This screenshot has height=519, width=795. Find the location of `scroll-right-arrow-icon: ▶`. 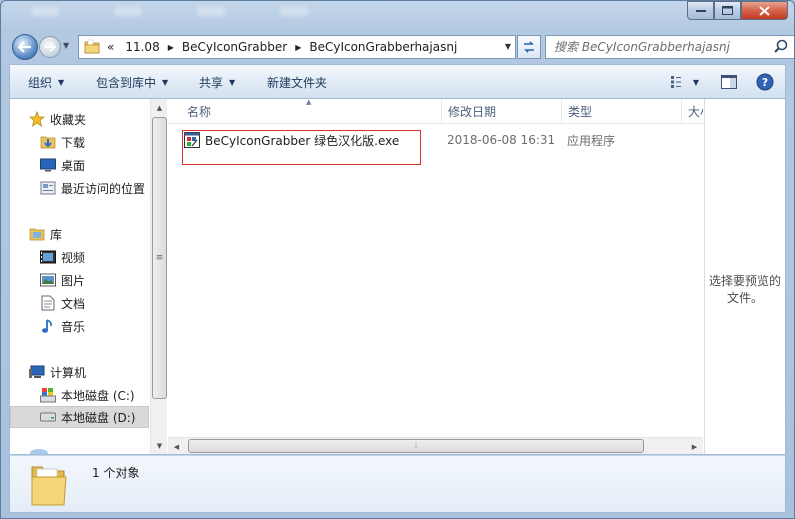

scroll-right-arrow-icon: ▶ is located at coordinates (694, 446).